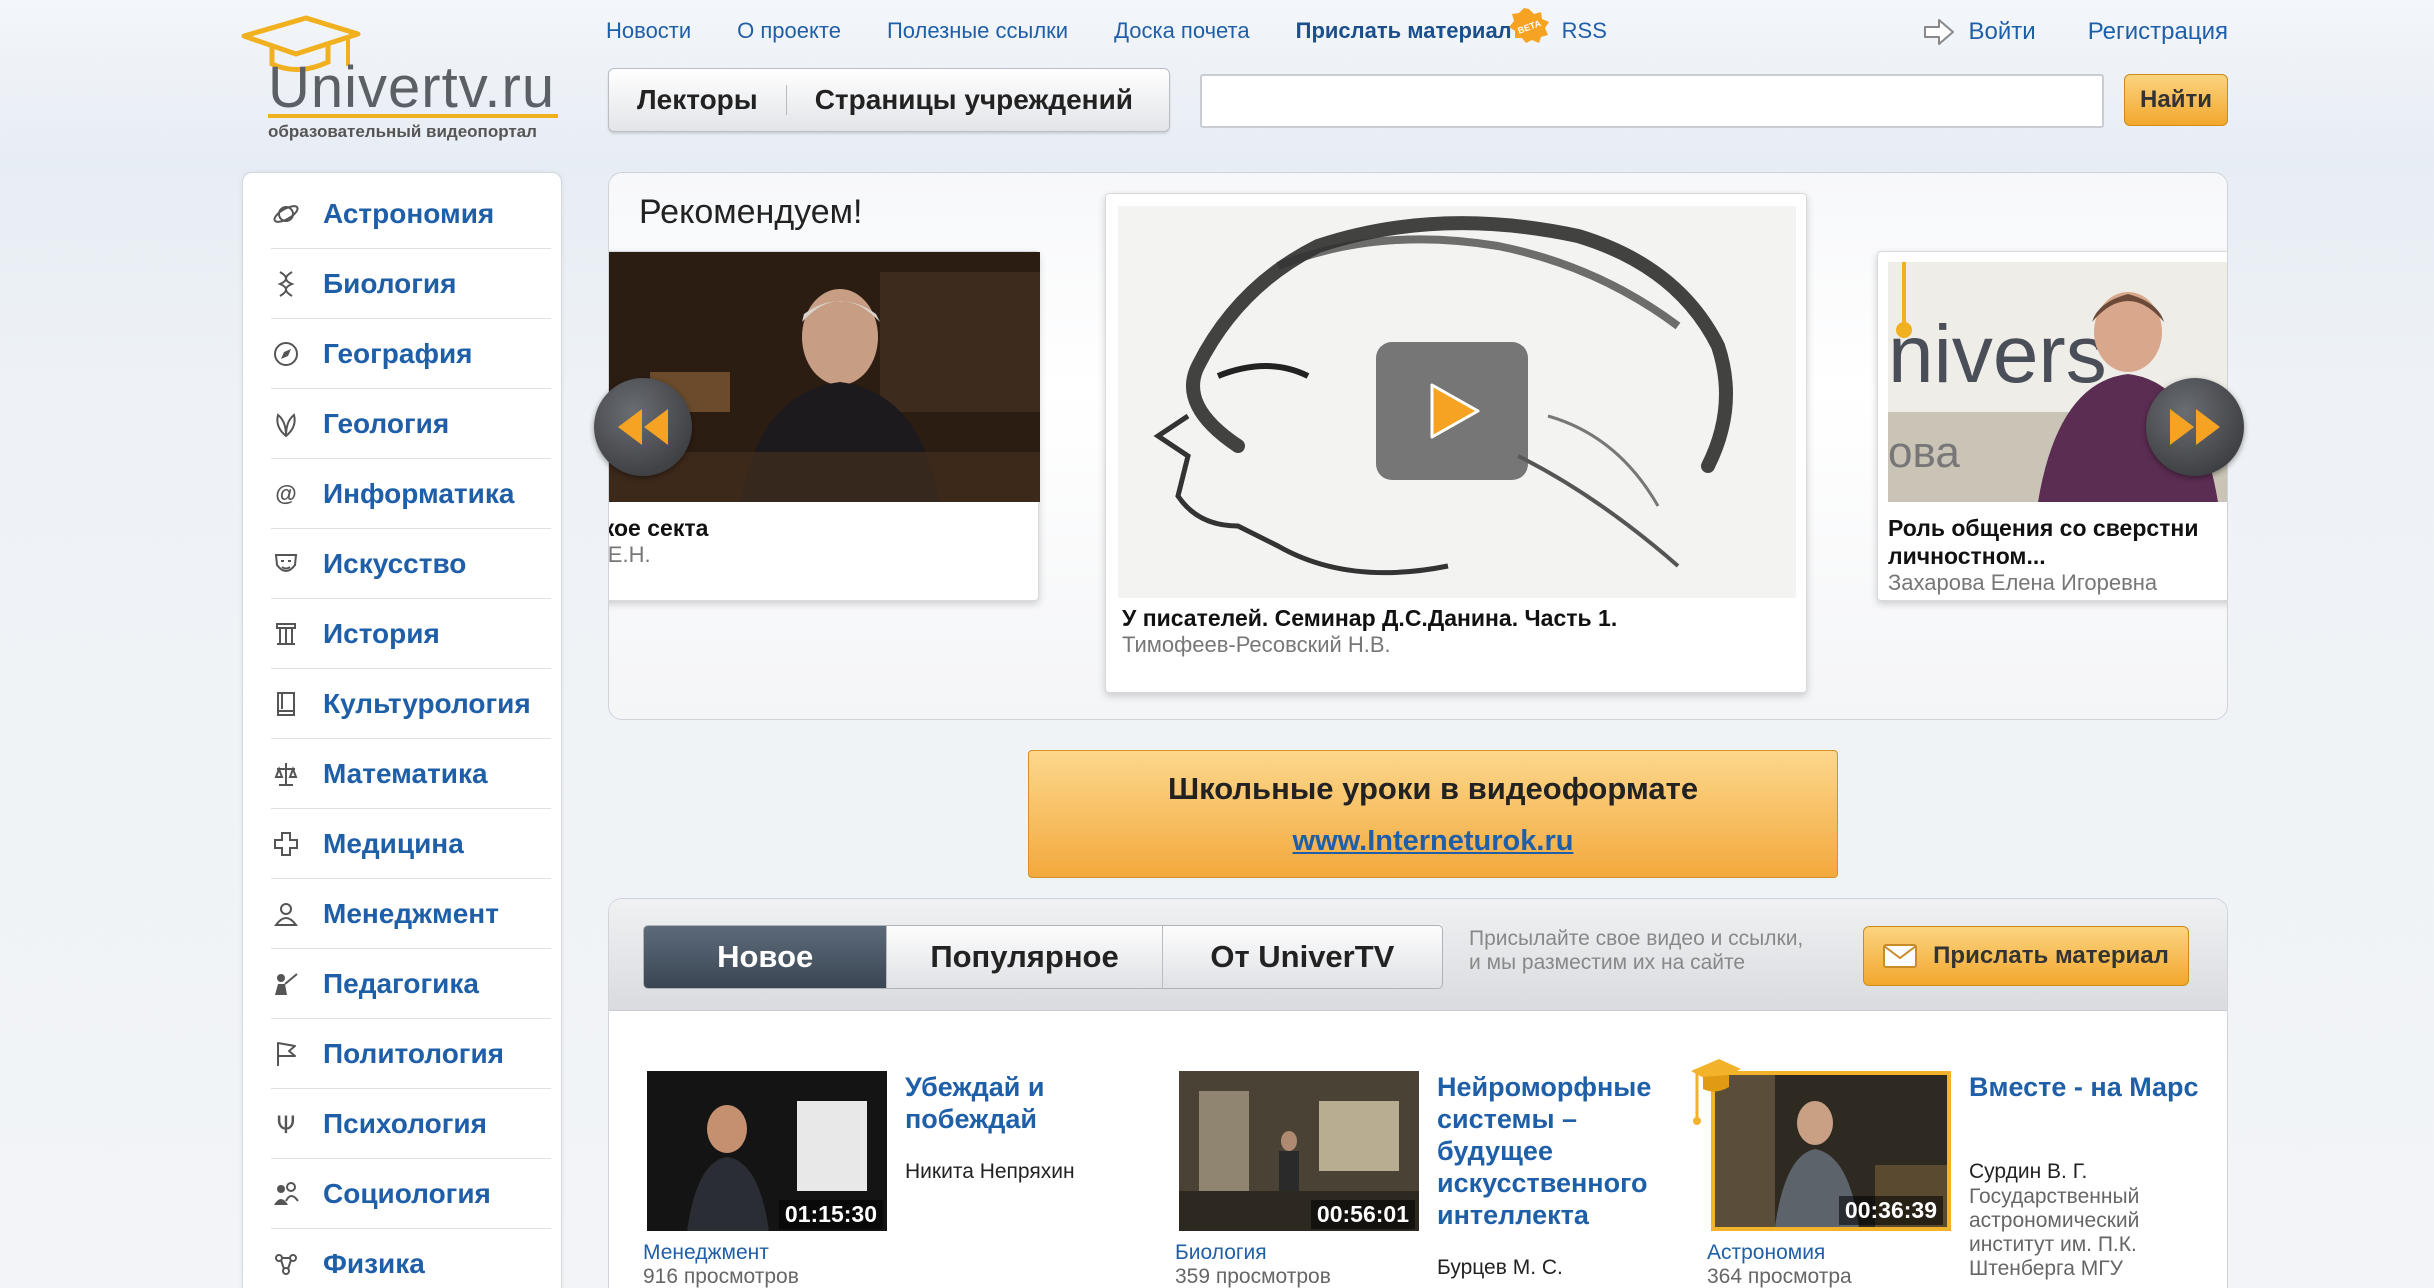 The width and height of the screenshot is (2434, 1288). Describe the element at coordinates (1025, 1103) in the screenshot. I see `video-title: Убеждай и побеждай` at that location.